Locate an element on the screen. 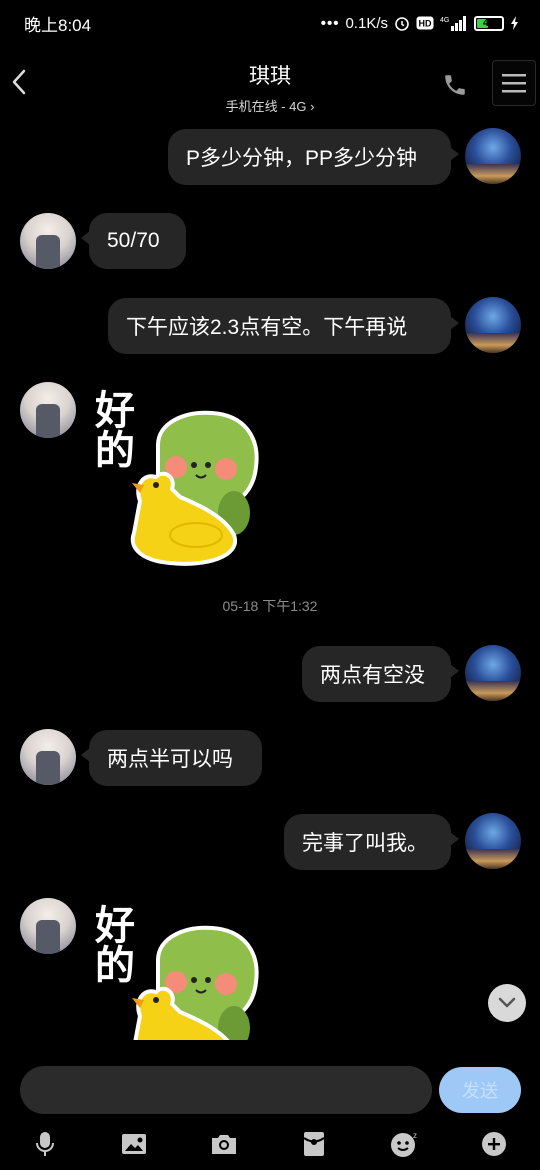 This screenshot has width=540, height=1170. chevron-right-icon: › is located at coordinates (310, 106).